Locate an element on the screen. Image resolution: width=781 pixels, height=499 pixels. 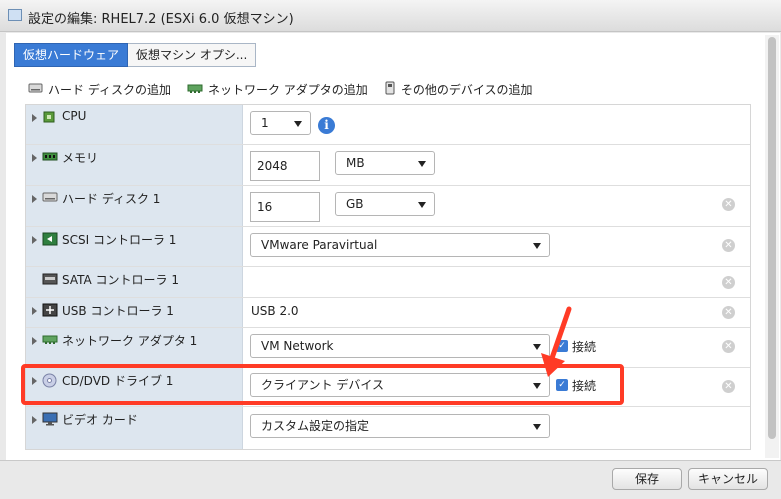
memory-size-input: 2048 is located at coordinates (285, 166).